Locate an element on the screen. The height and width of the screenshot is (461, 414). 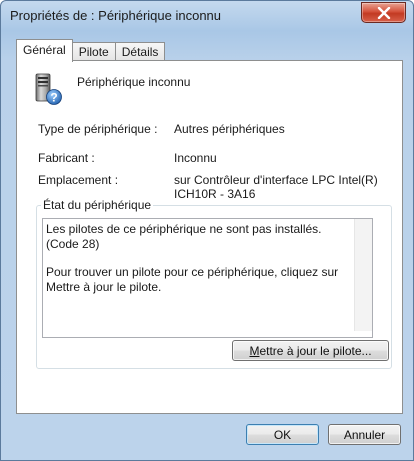
window-title: Propriétés de : Périphérique inconnu is located at coordinates (116, 15).